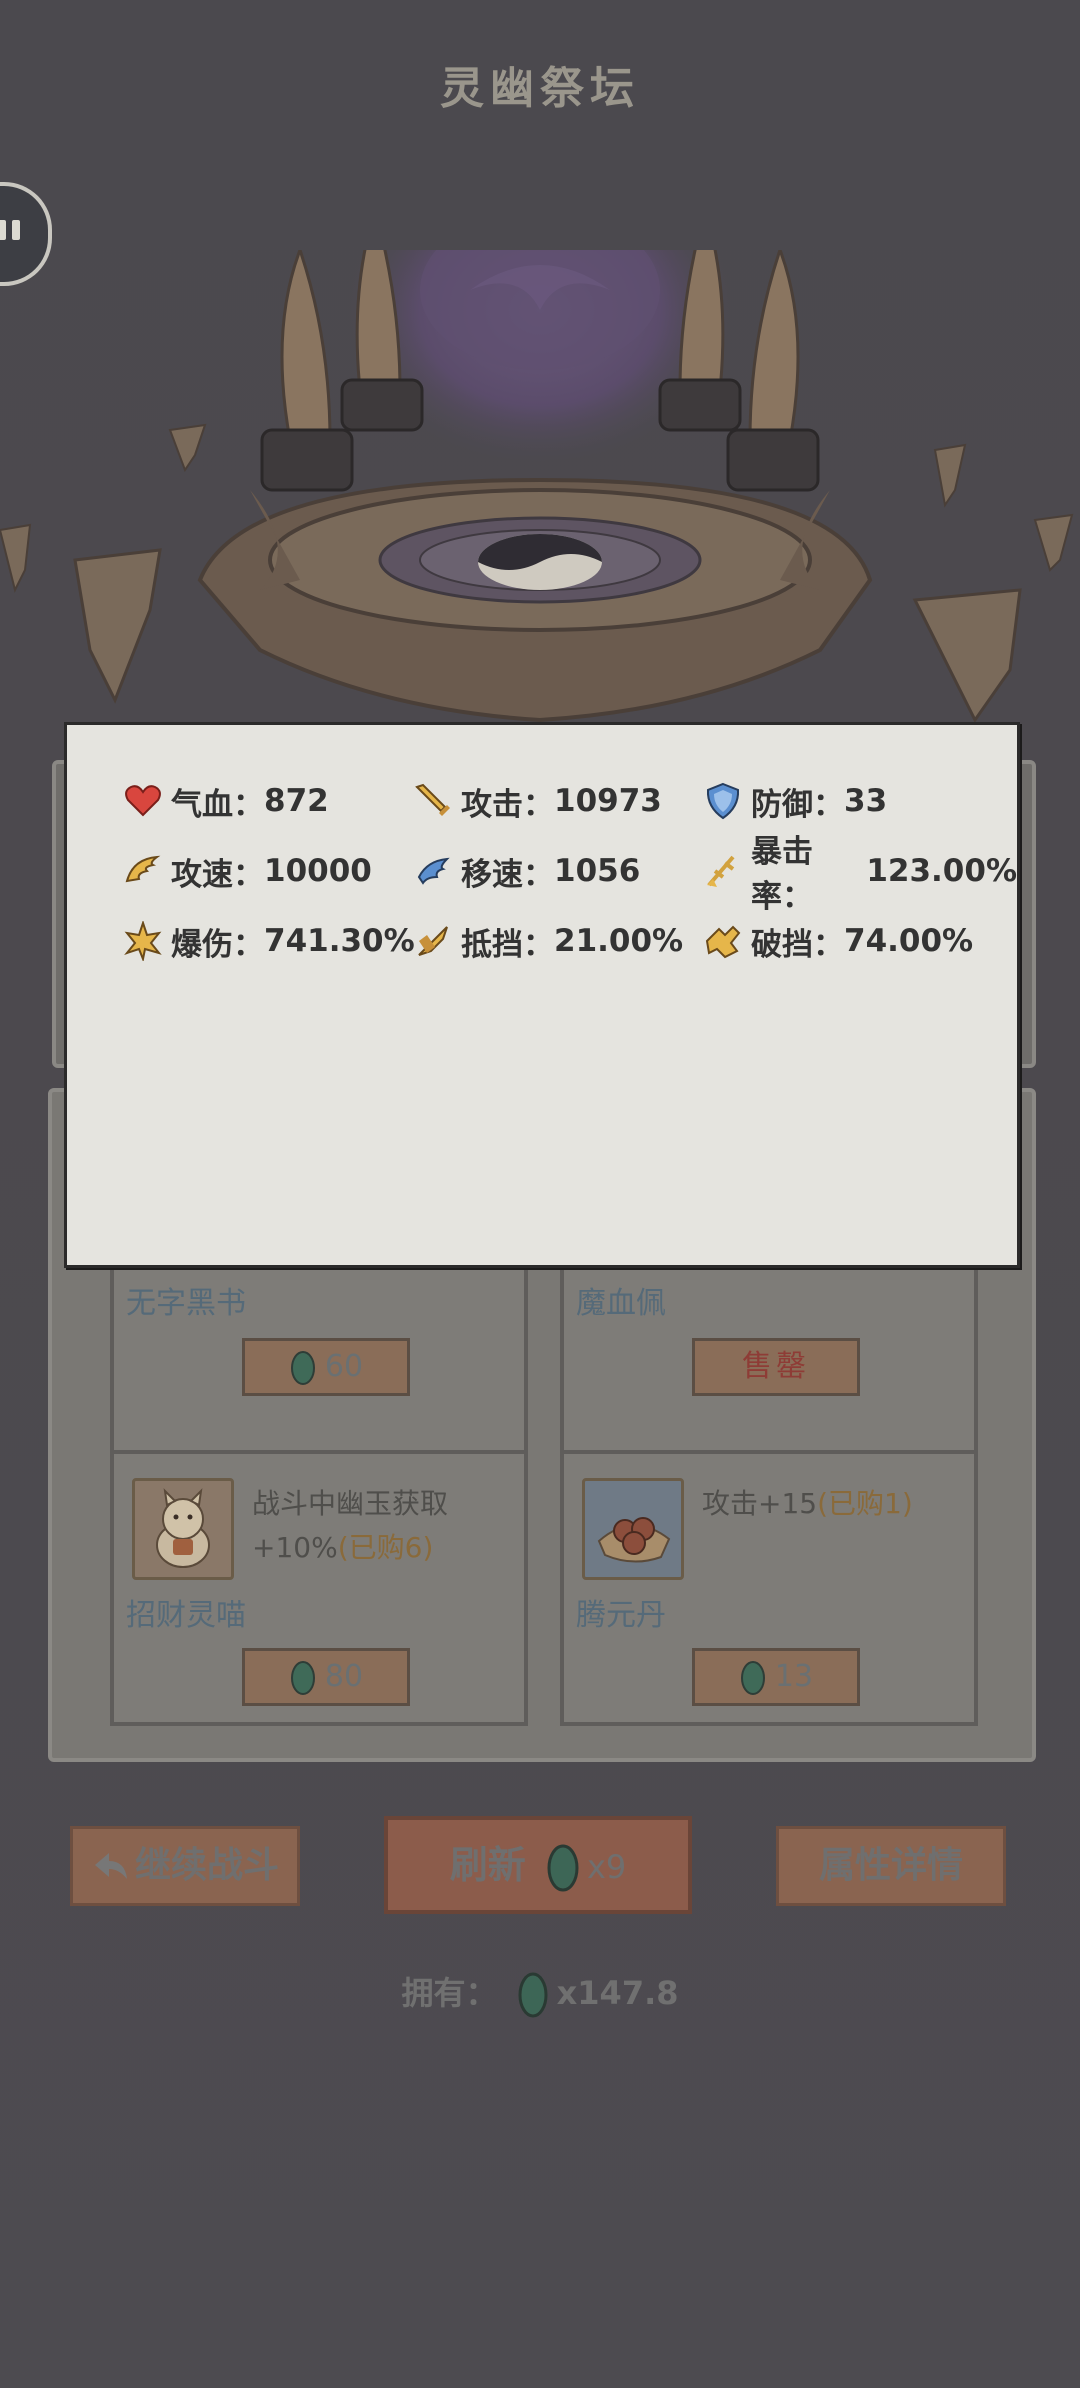 The image size is (1080, 2388). What do you see at coordinates (797, 944) in the screenshot?
I see `stat-label: 破挡：` at bounding box center [797, 944].